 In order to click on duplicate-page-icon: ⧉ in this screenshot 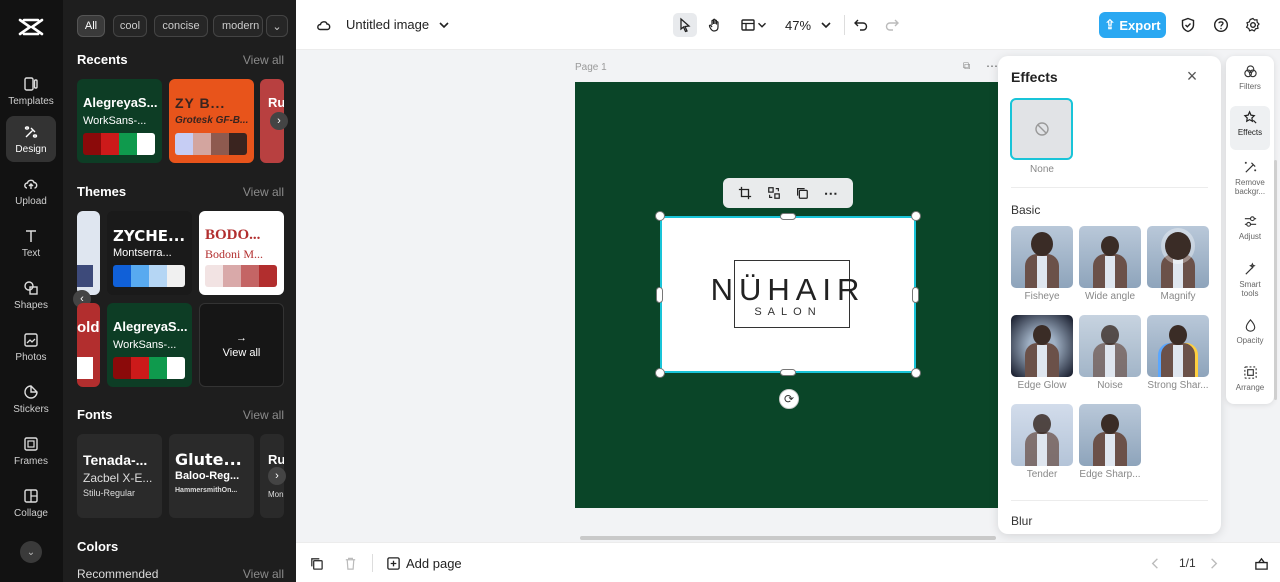, I will do `click(969, 67)`.